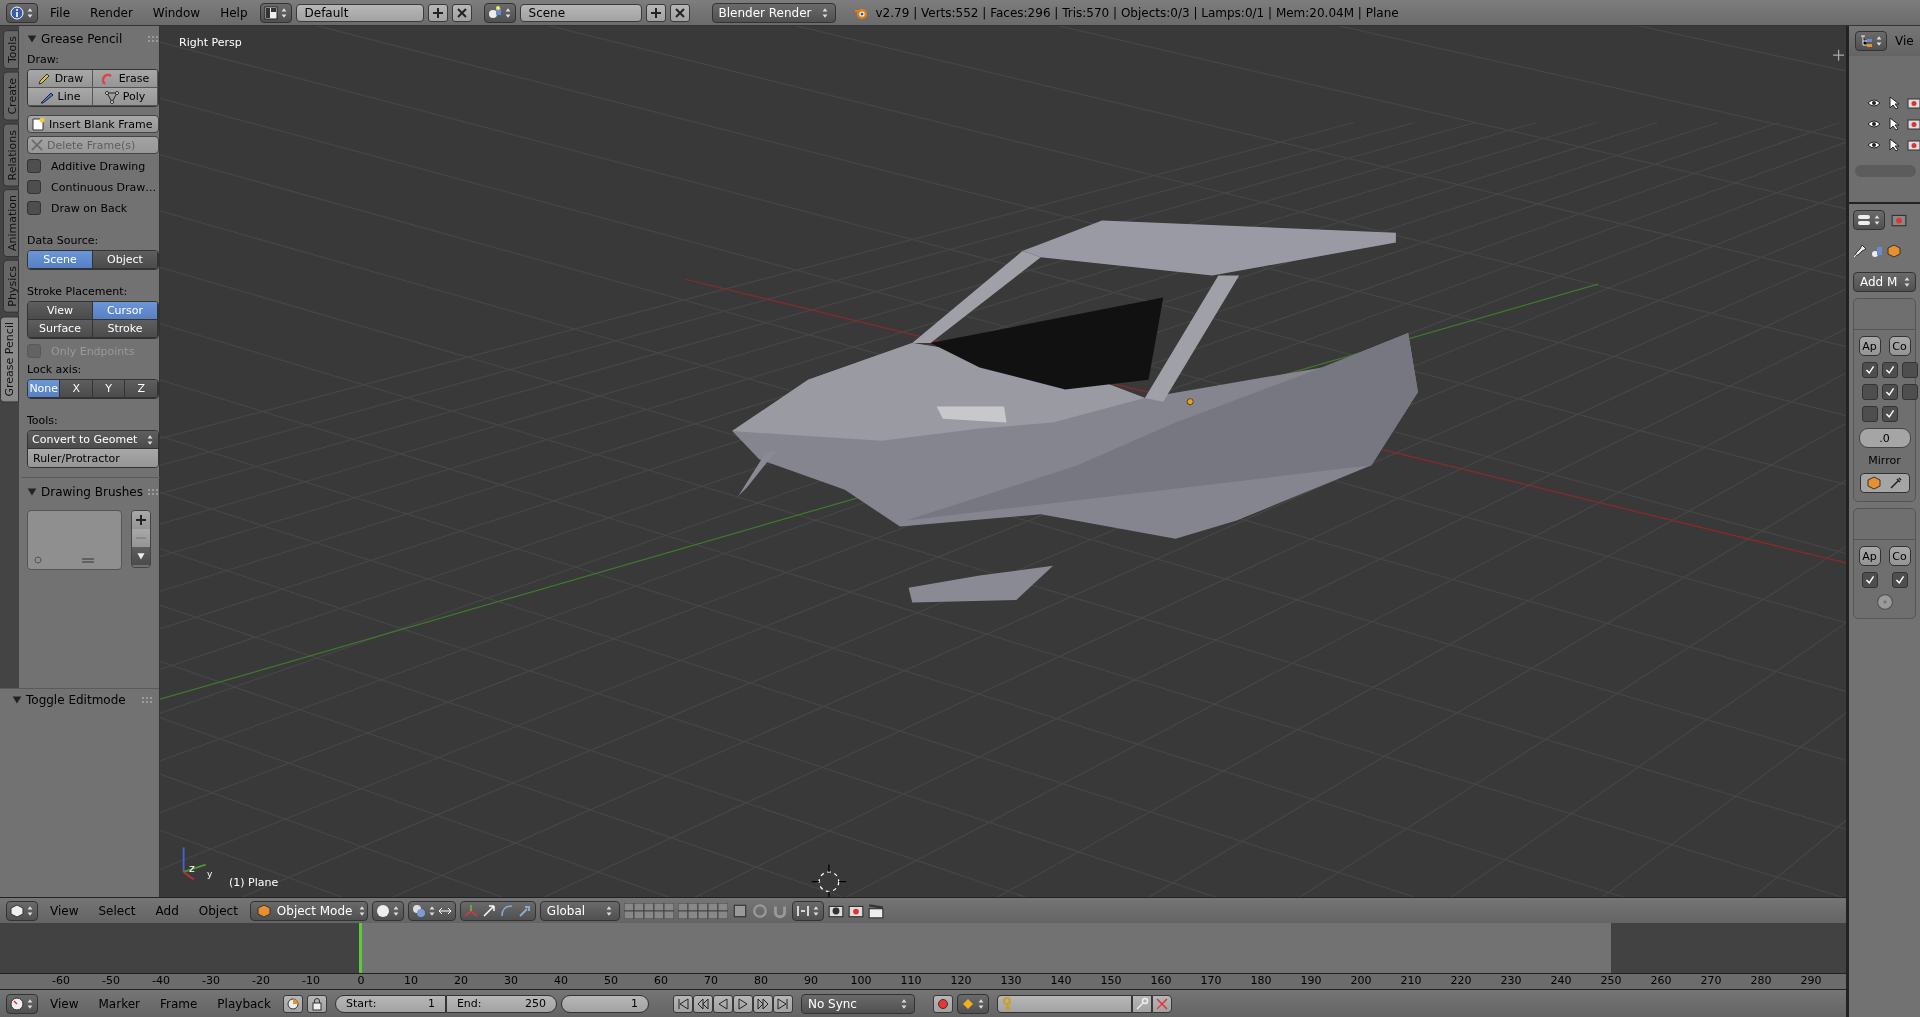  Describe the element at coordinates (1884, 483) in the screenshot. I see `object-picker` at that location.